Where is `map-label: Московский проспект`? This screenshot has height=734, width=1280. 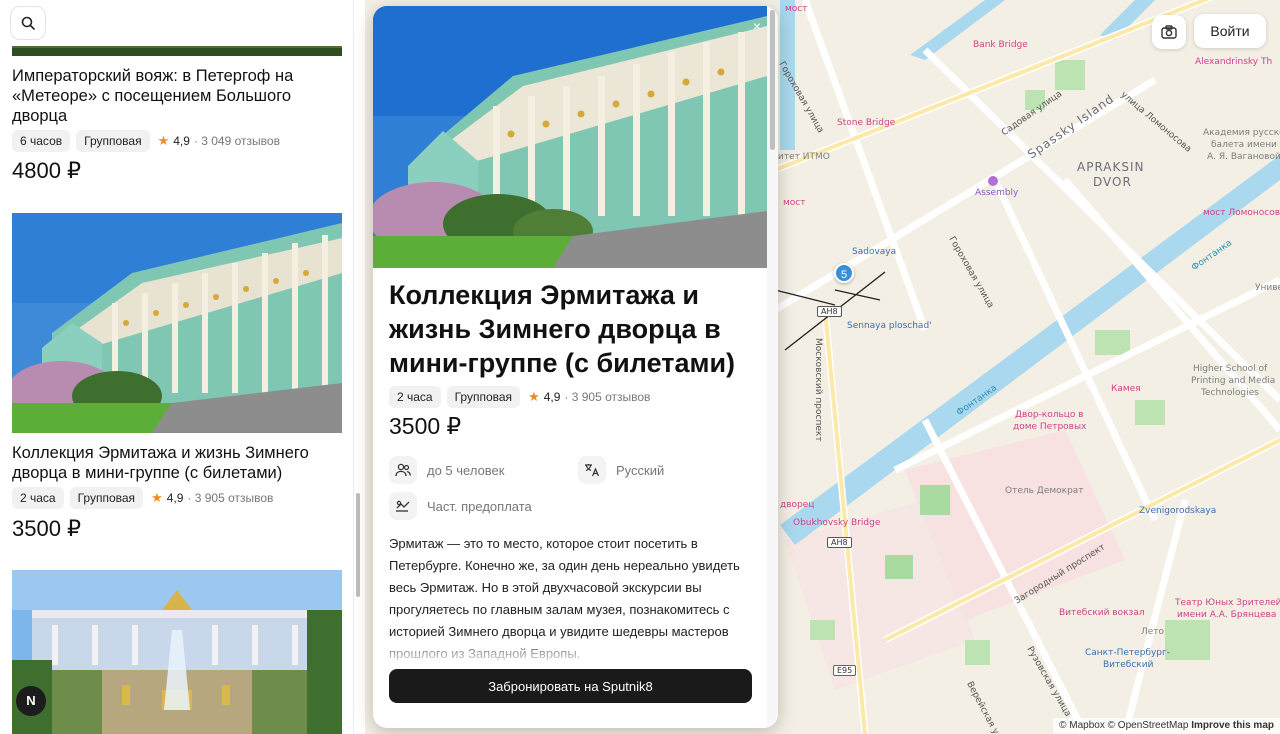 map-label: Московский проспект is located at coordinates (818, 390).